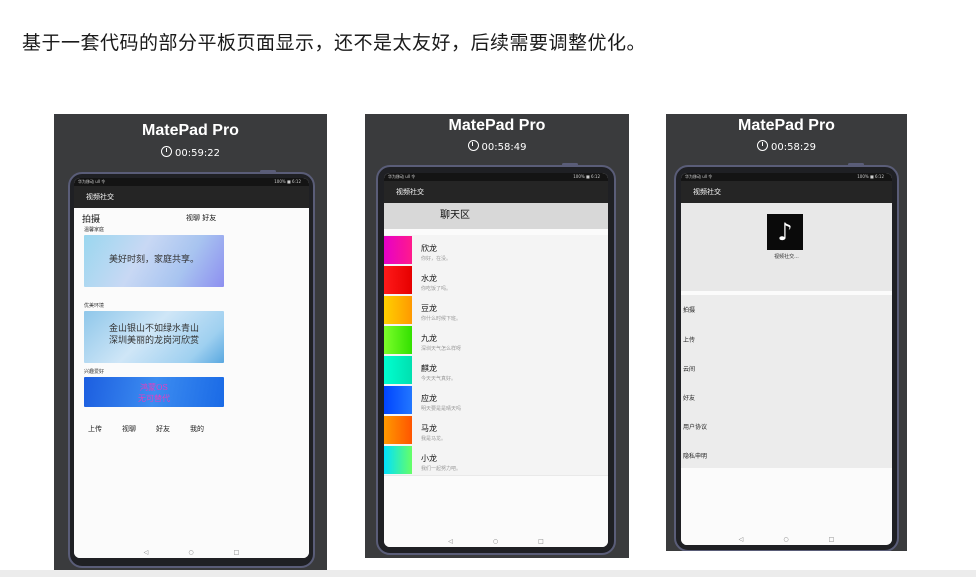 The image size is (976, 577). I want to click on caption: 基于一套代码的部分平板页面显示，还不是太友好，后续需要调整优化。, so click(334, 43).